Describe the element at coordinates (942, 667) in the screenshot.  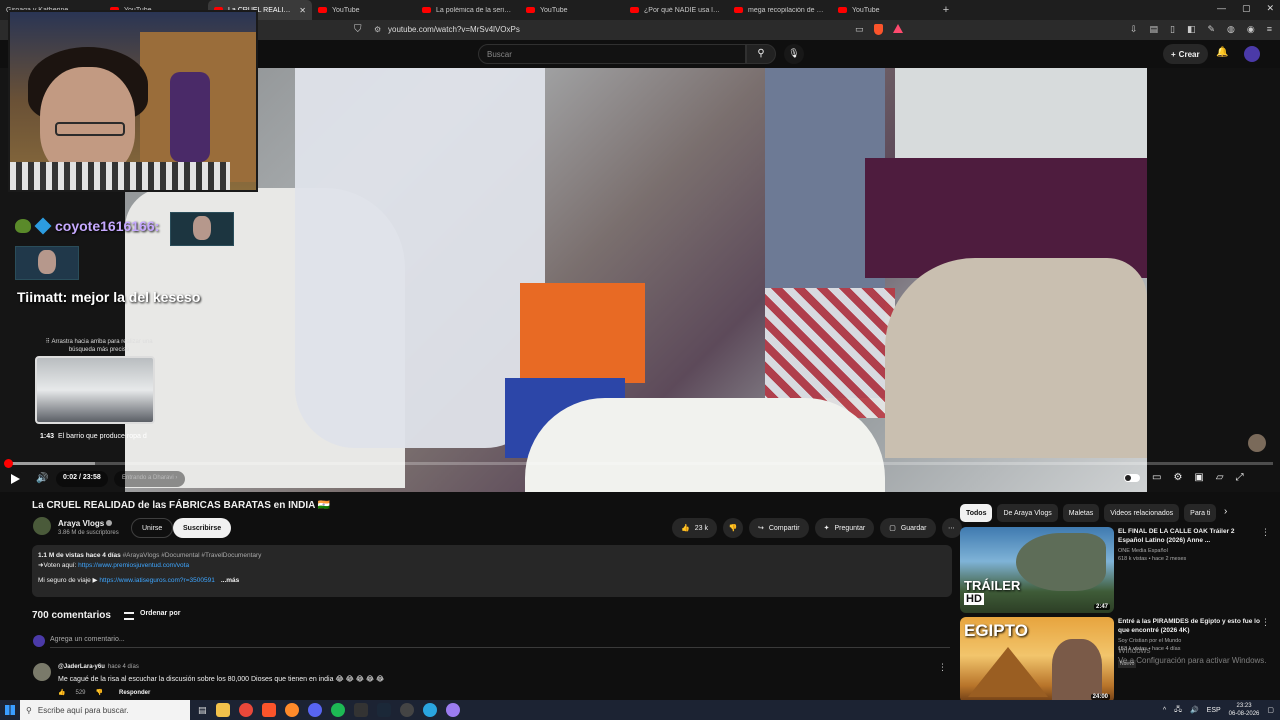
I see `comment-more-icon: ⋮` at that location.